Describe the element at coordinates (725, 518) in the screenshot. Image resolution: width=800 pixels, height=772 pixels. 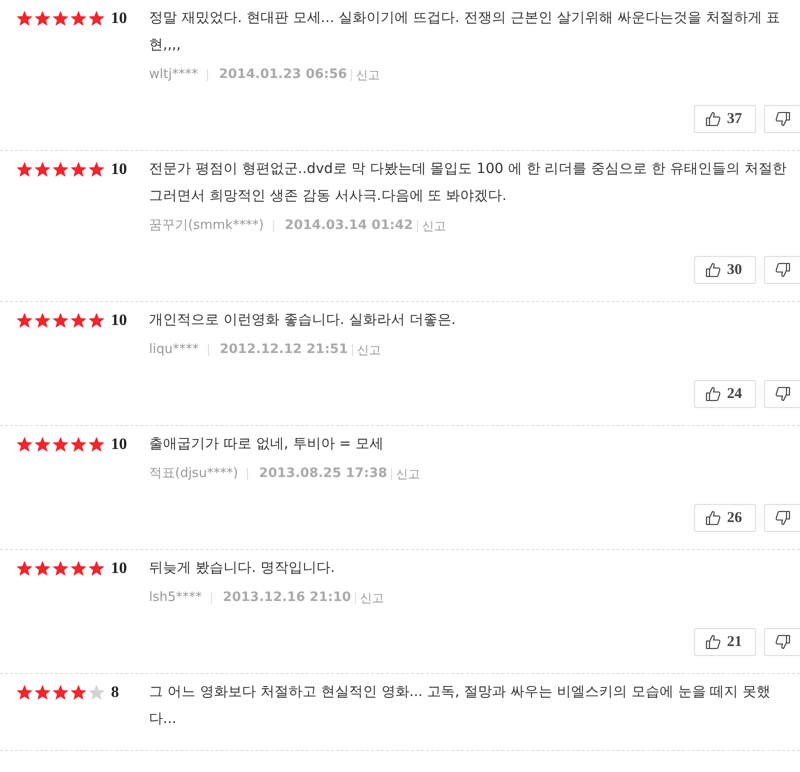
I see `like-button: 26` at that location.